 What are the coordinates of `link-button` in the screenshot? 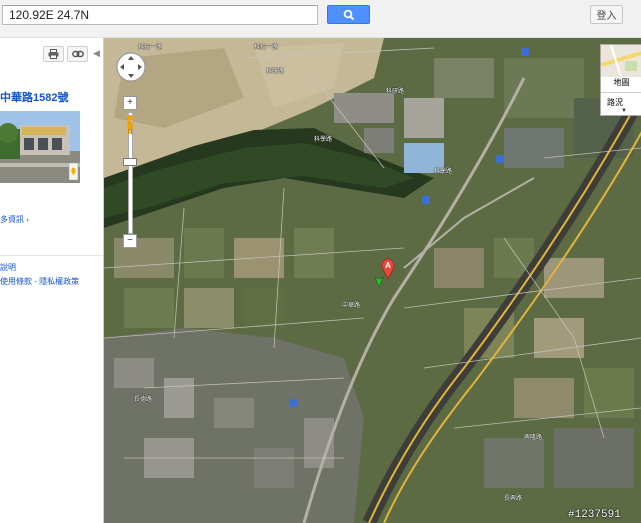 It's located at (77, 54).